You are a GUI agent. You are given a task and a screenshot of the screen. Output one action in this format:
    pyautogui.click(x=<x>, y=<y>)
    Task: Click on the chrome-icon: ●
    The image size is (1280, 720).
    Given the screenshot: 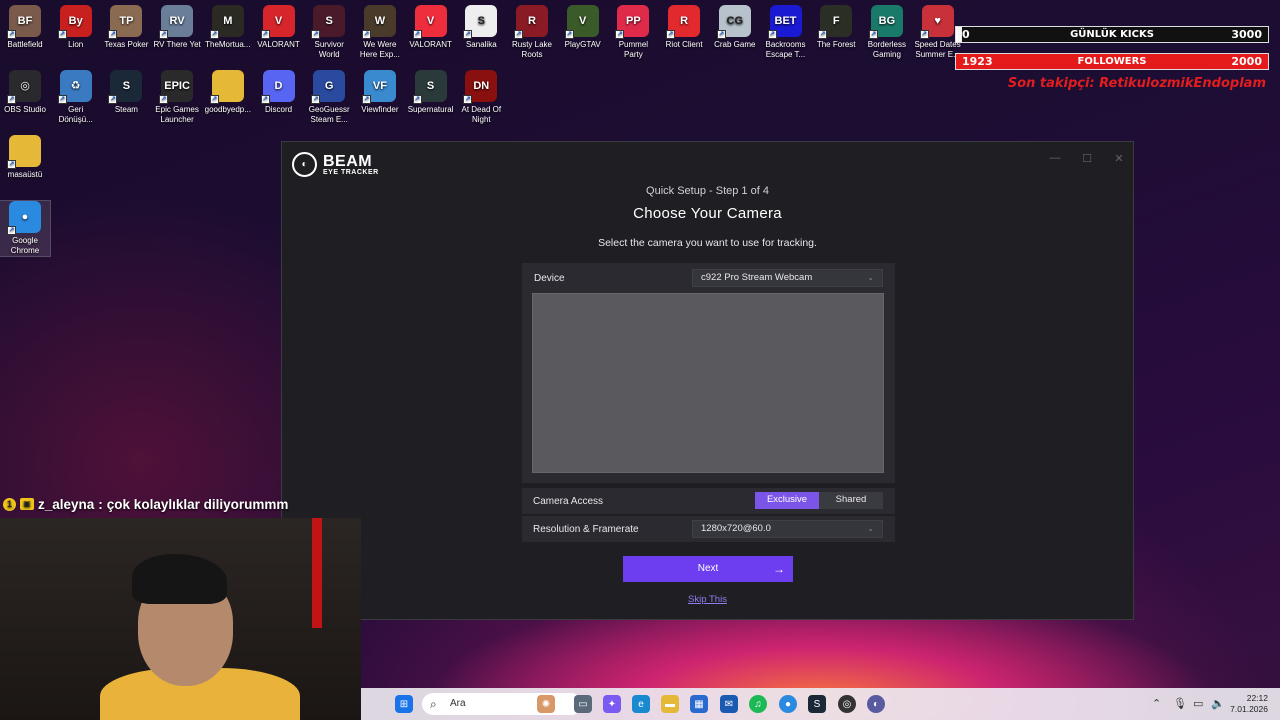 What is the action you would take?
    pyautogui.click(x=788, y=704)
    